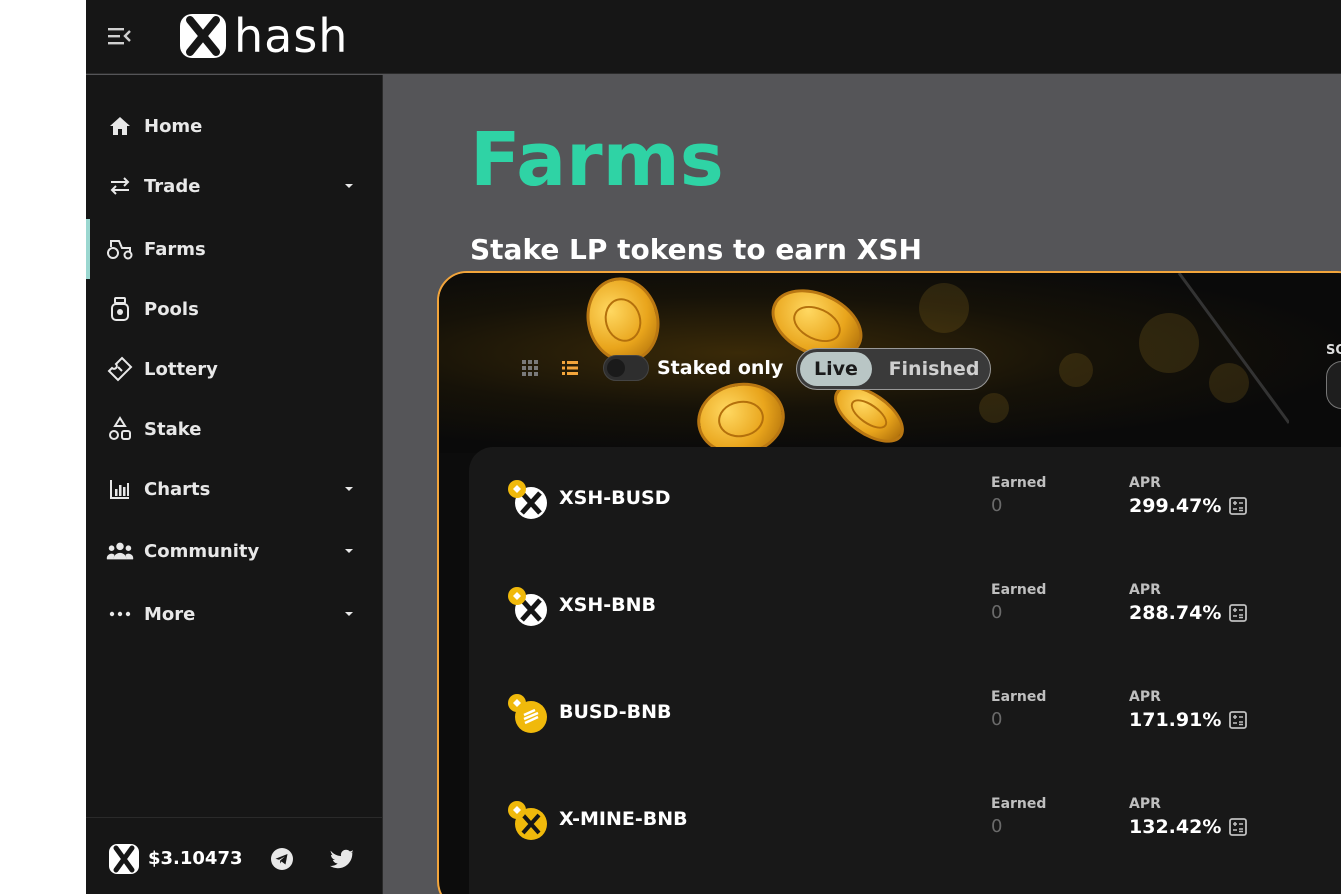 The width and height of the screenshot is (1341, 894). Describe the element at coordinates (527, 606) in the screenshot. I see `xsh-bnb-pair-icon` at that location.